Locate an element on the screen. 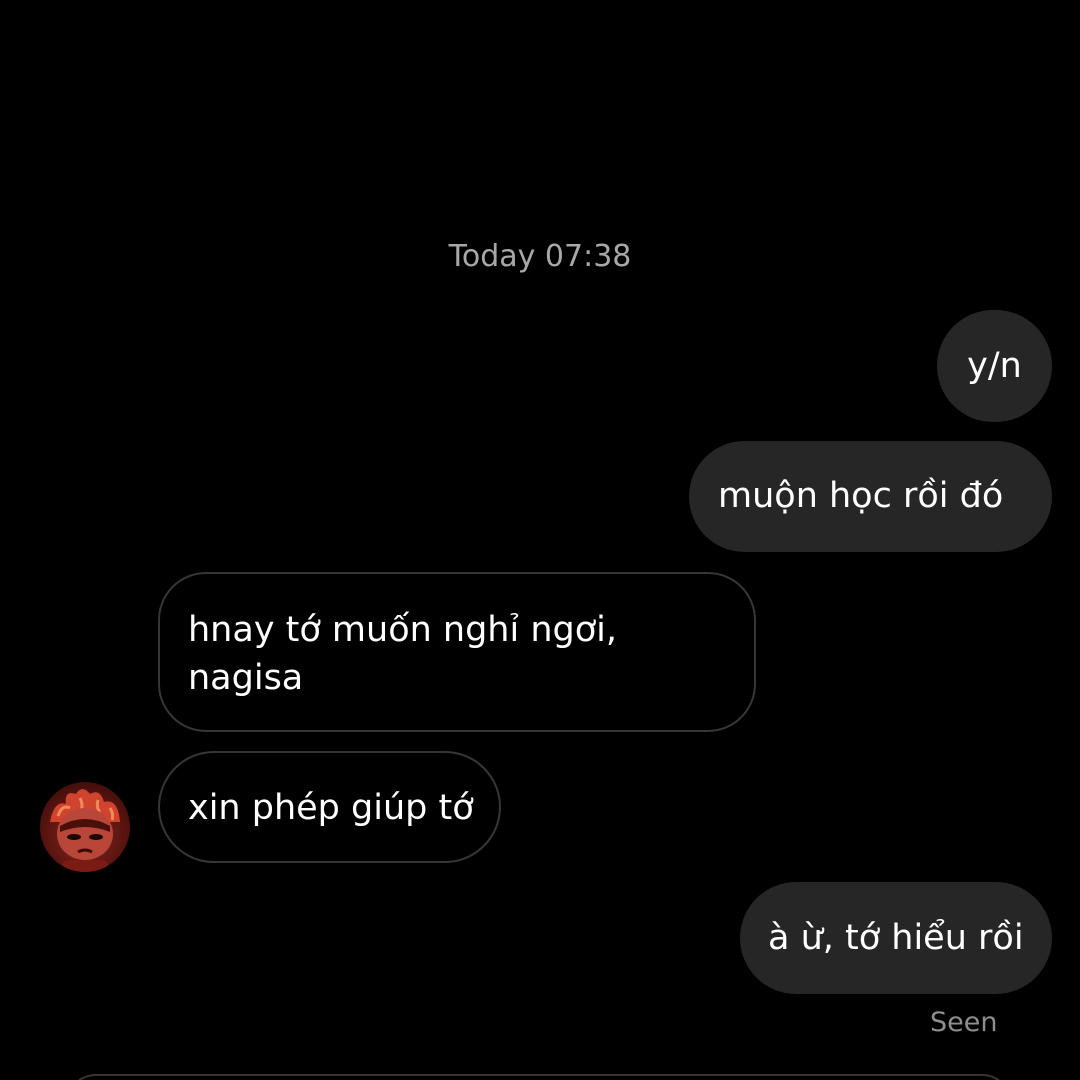  message-timestamp: Today 07:38 is located at coordinates (540, 256).